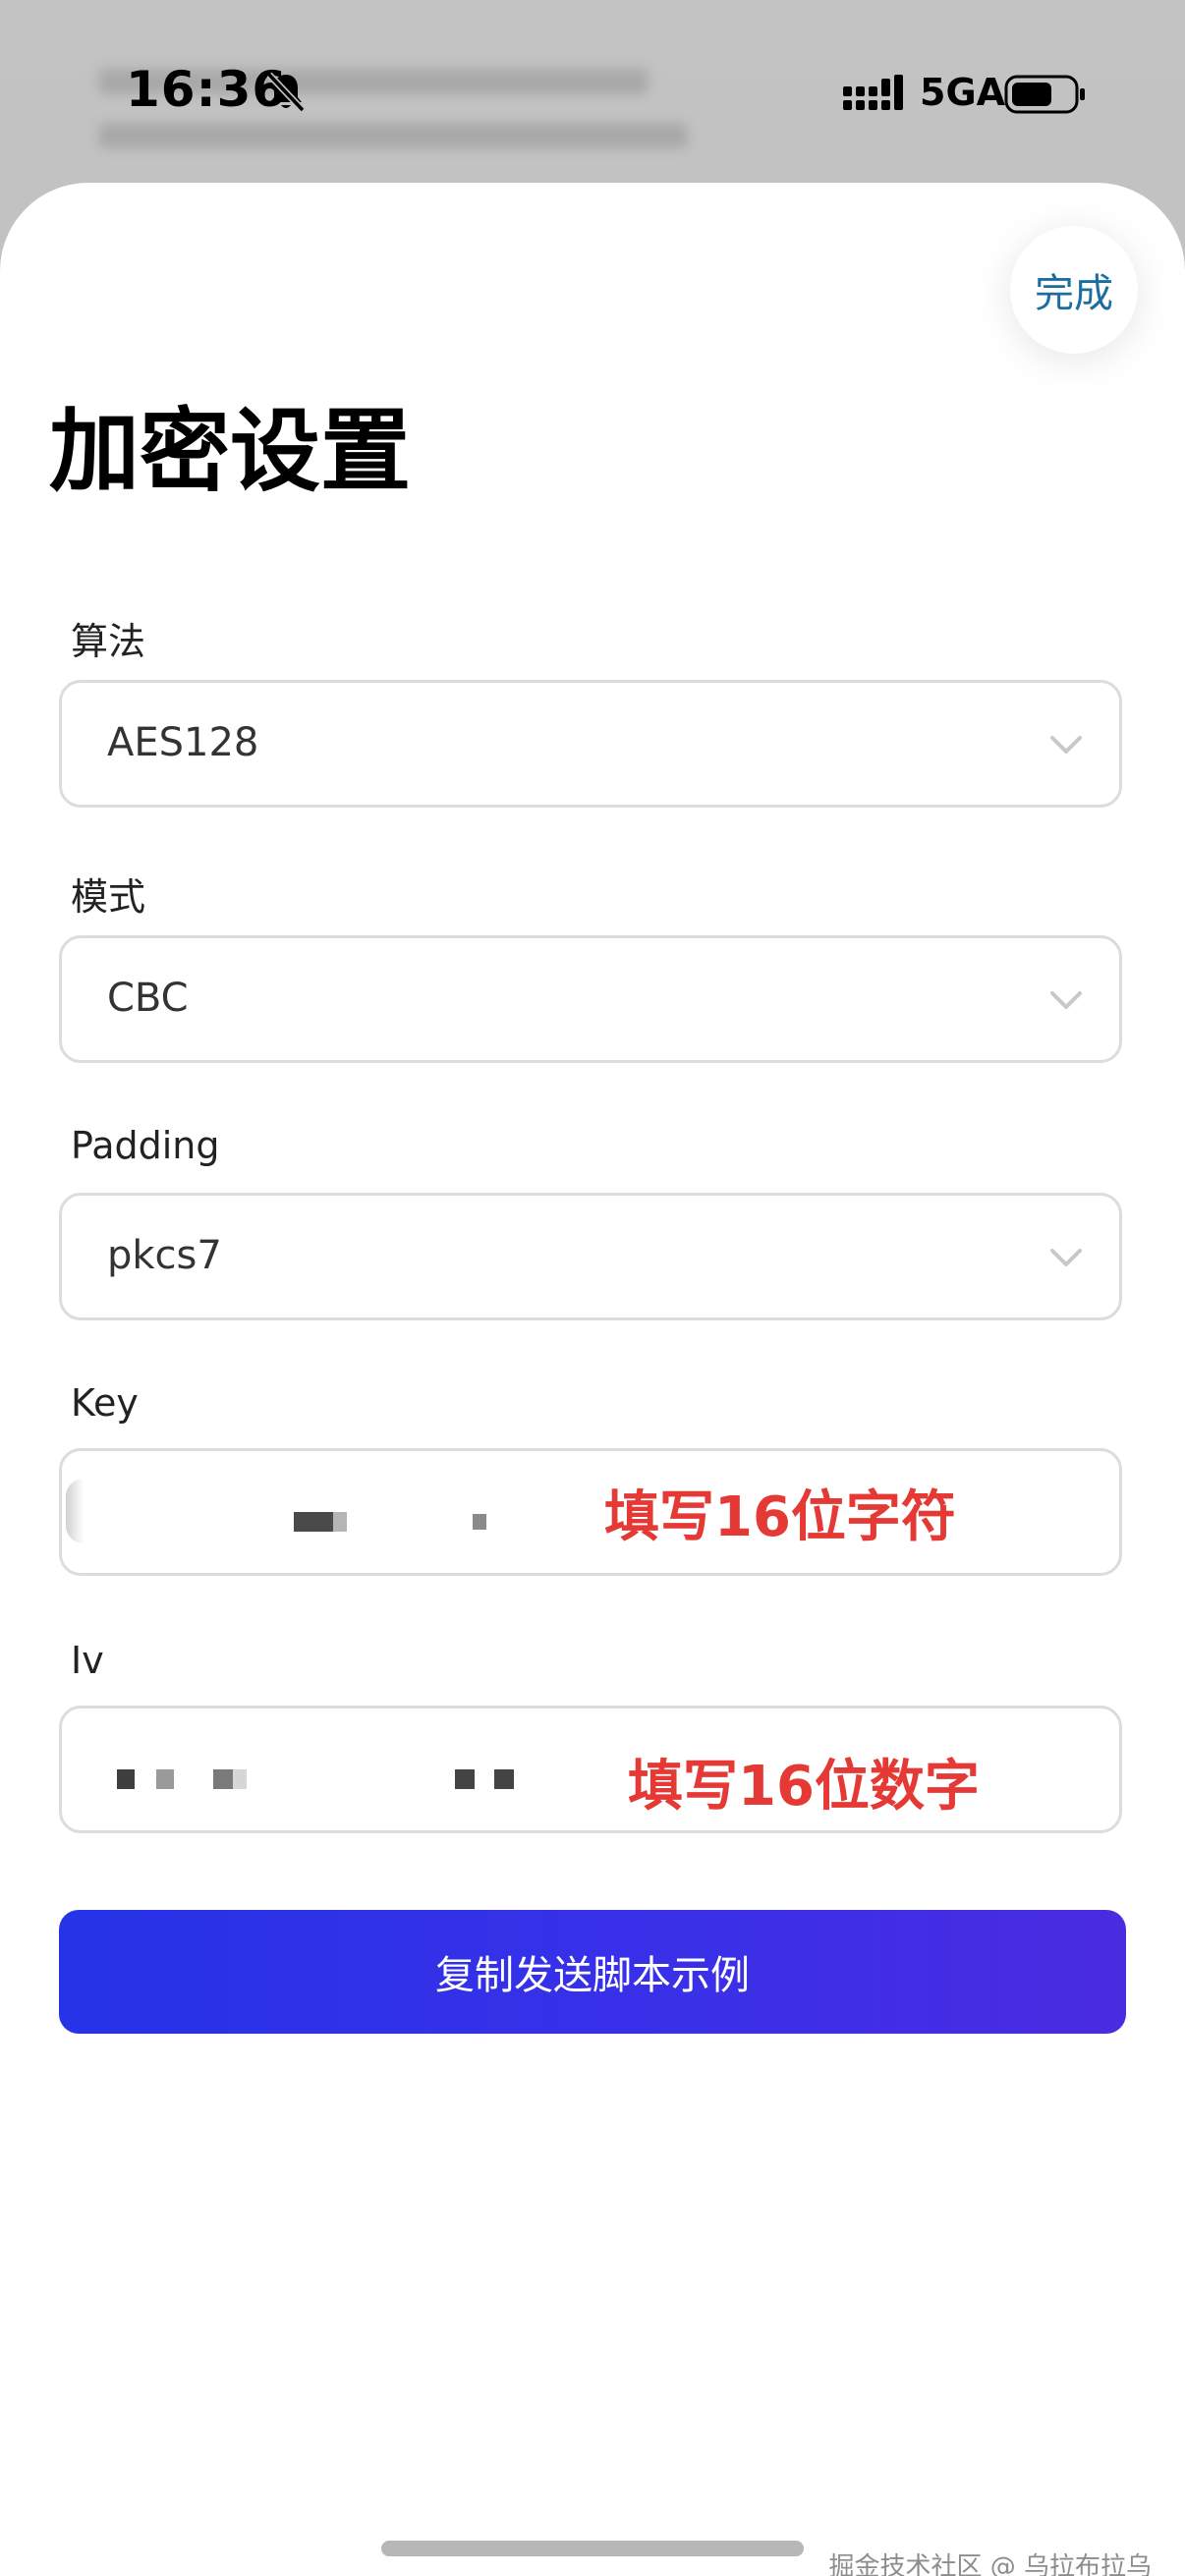 The image size is (1185, 2576). I want to click on watermark: 掘金技术社区 @ 乌拉布拉乌, so click(990, 2564).